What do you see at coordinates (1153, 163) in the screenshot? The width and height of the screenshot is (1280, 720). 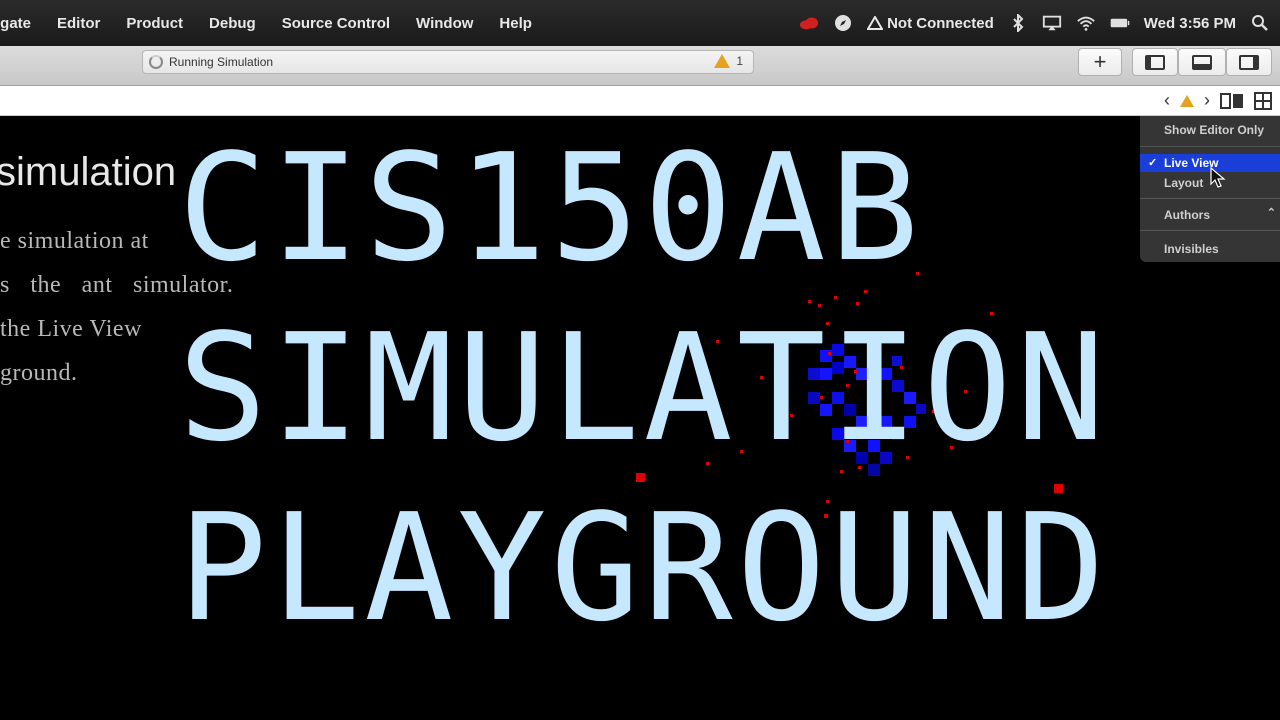 I see `checkmark-icon: ✓` at bounding box center [1153, 163].